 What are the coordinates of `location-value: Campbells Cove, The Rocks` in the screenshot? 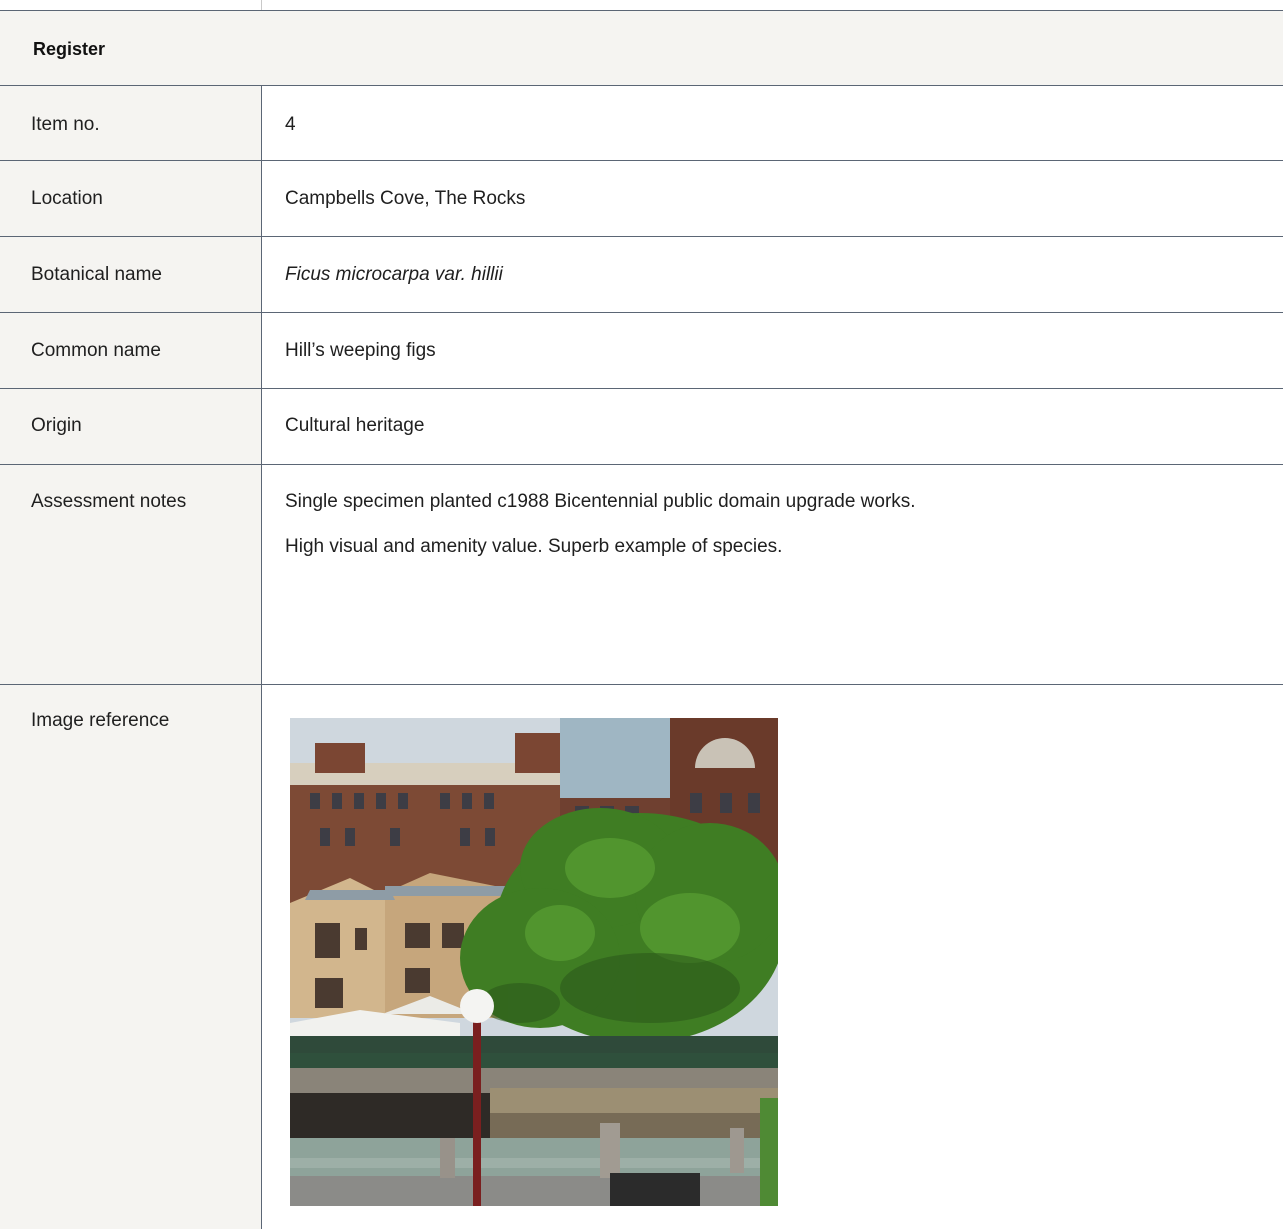 It's located at (405, 198).